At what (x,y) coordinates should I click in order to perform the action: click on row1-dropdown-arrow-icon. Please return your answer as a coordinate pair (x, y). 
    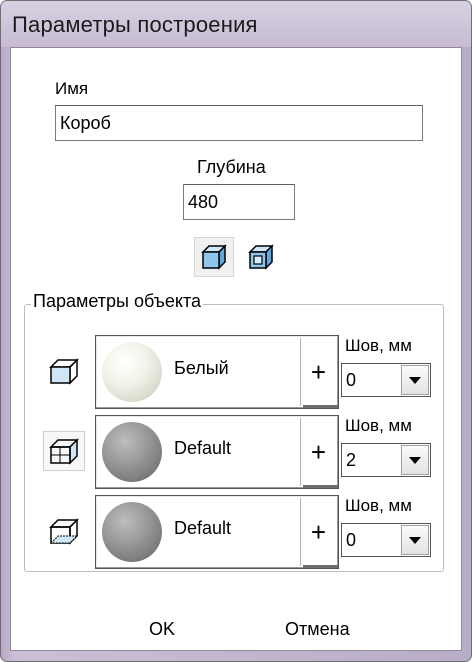
    Looking at the image, I should click on (415, 380).